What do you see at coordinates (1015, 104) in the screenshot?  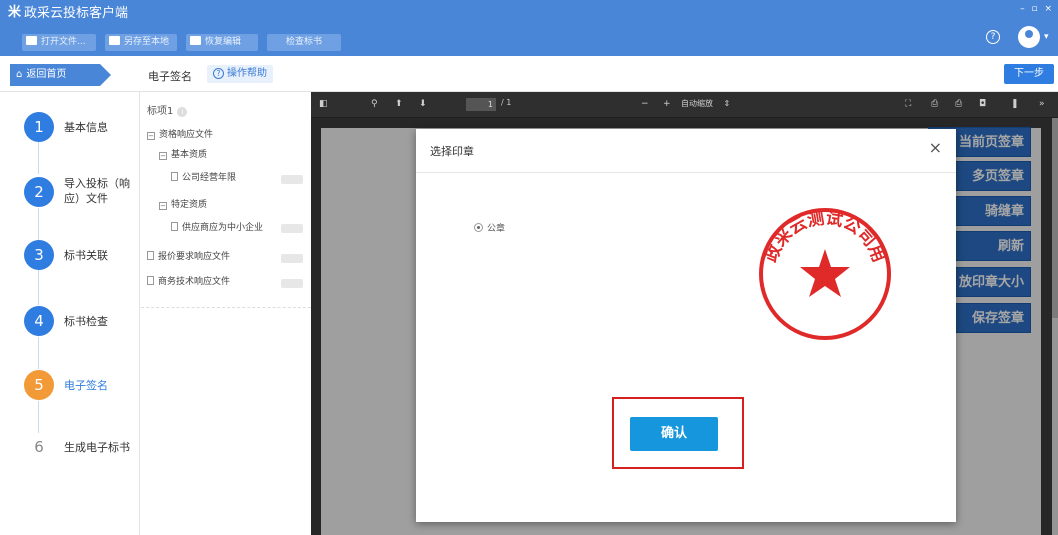 I see `bookmark-icon: ❚` at bounding box center [1015, 104].